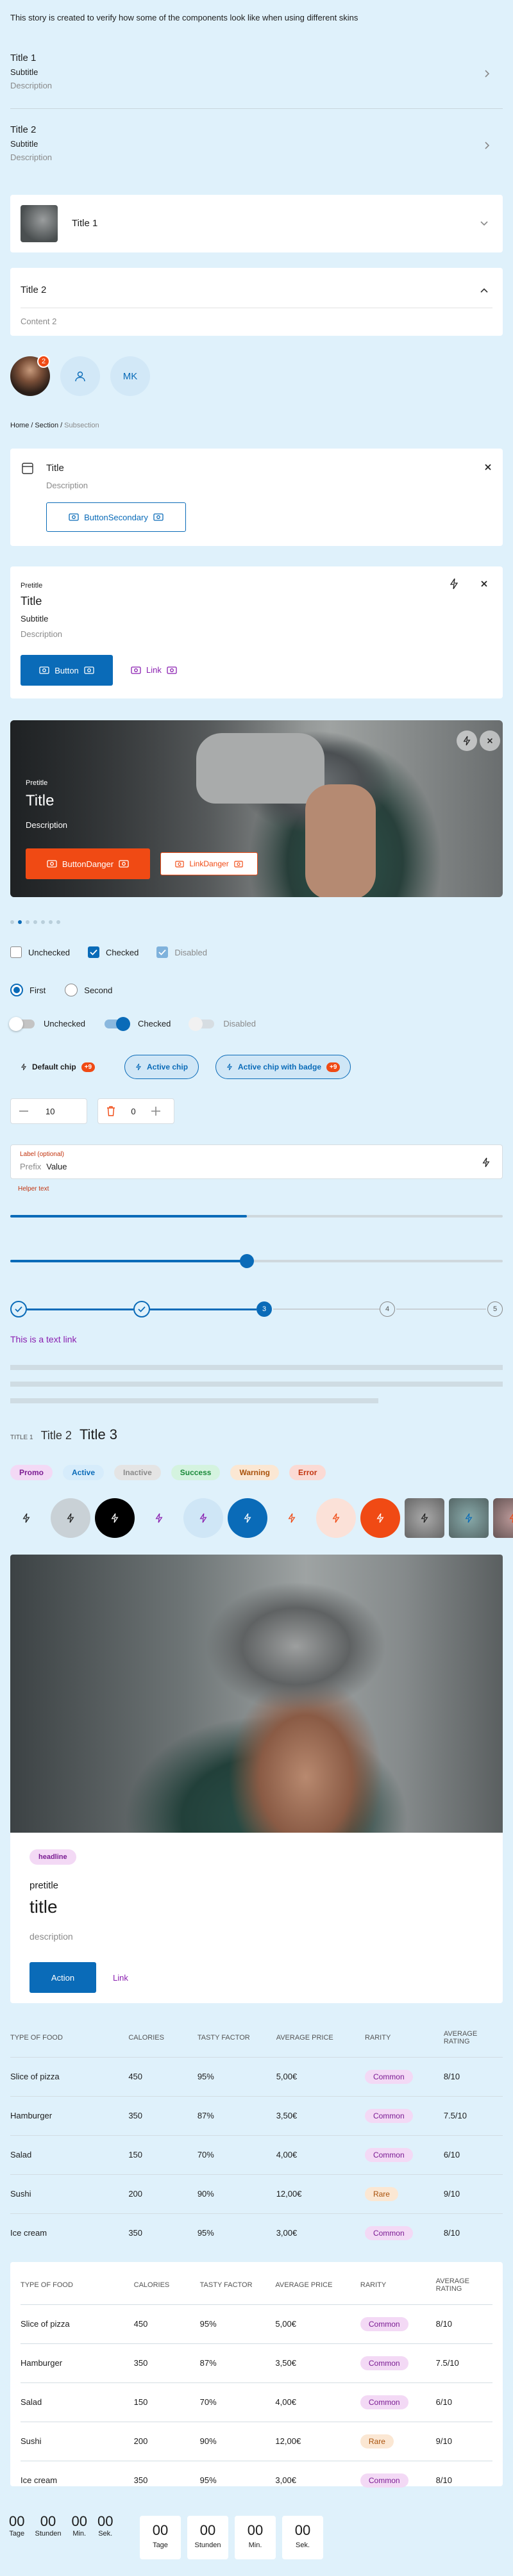 This screenshot has height=2576, width=513. Describe the element at coordinates (24, 1111) in the screenshot. I see `minus-icon` at that location.